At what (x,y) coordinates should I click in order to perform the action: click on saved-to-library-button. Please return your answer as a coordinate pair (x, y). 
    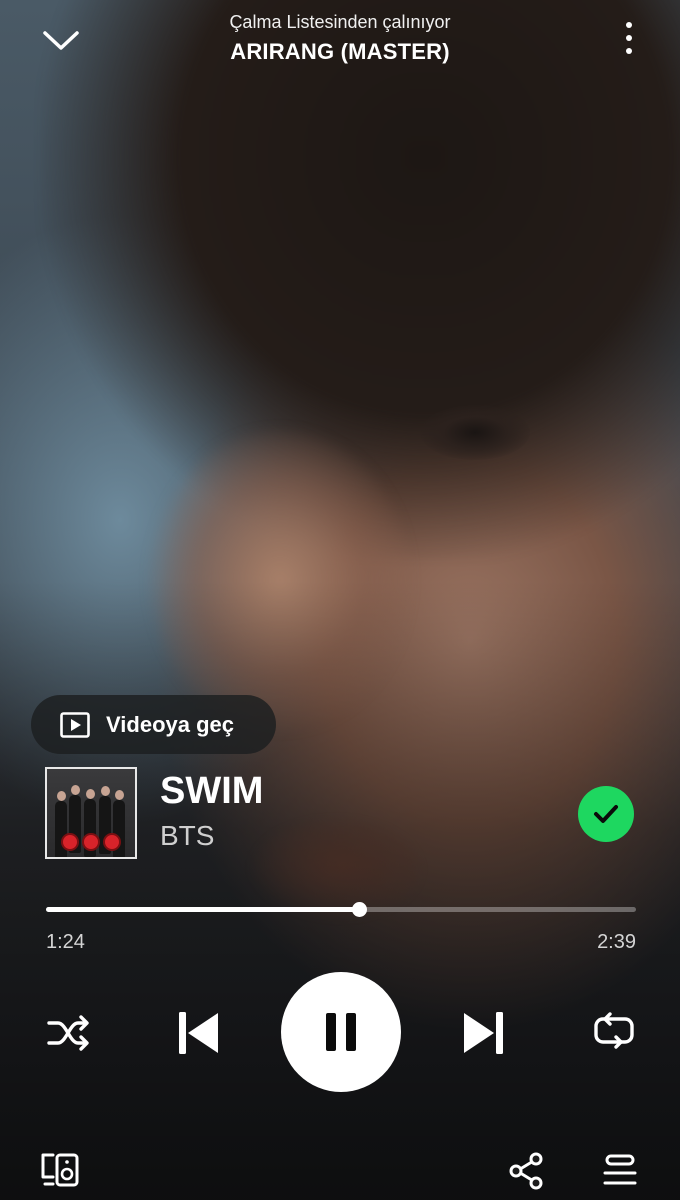
    Looking at the image, I should click on (606, 814).